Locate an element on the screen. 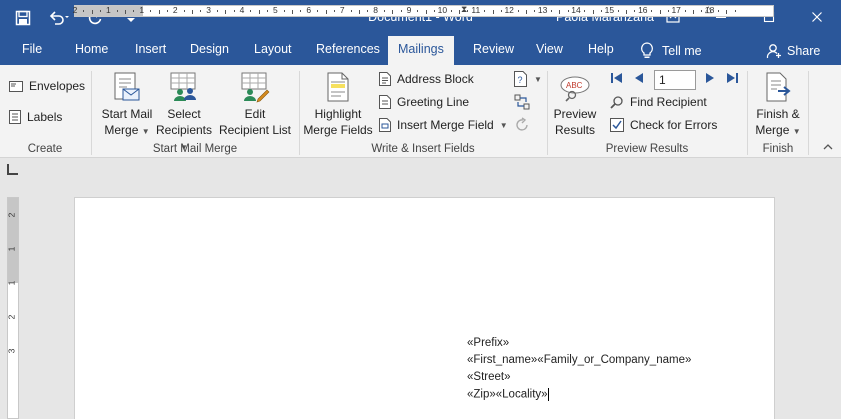 The width and height of the screenshot is (841, 419). tab-insert: Insert is located at coordinates (150, 50).